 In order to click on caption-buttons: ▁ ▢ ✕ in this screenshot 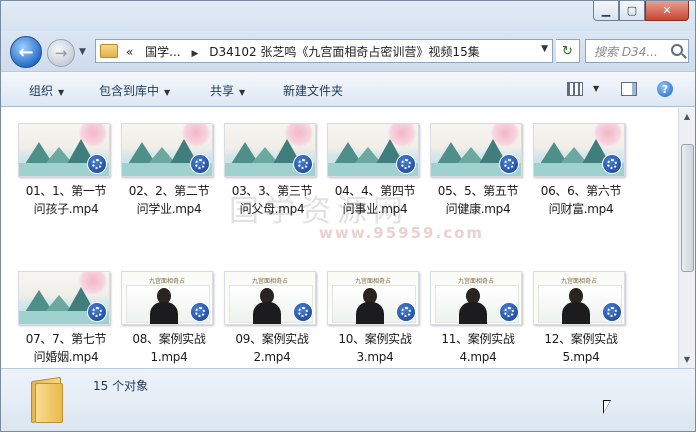, I will do `click(641, 11)`.